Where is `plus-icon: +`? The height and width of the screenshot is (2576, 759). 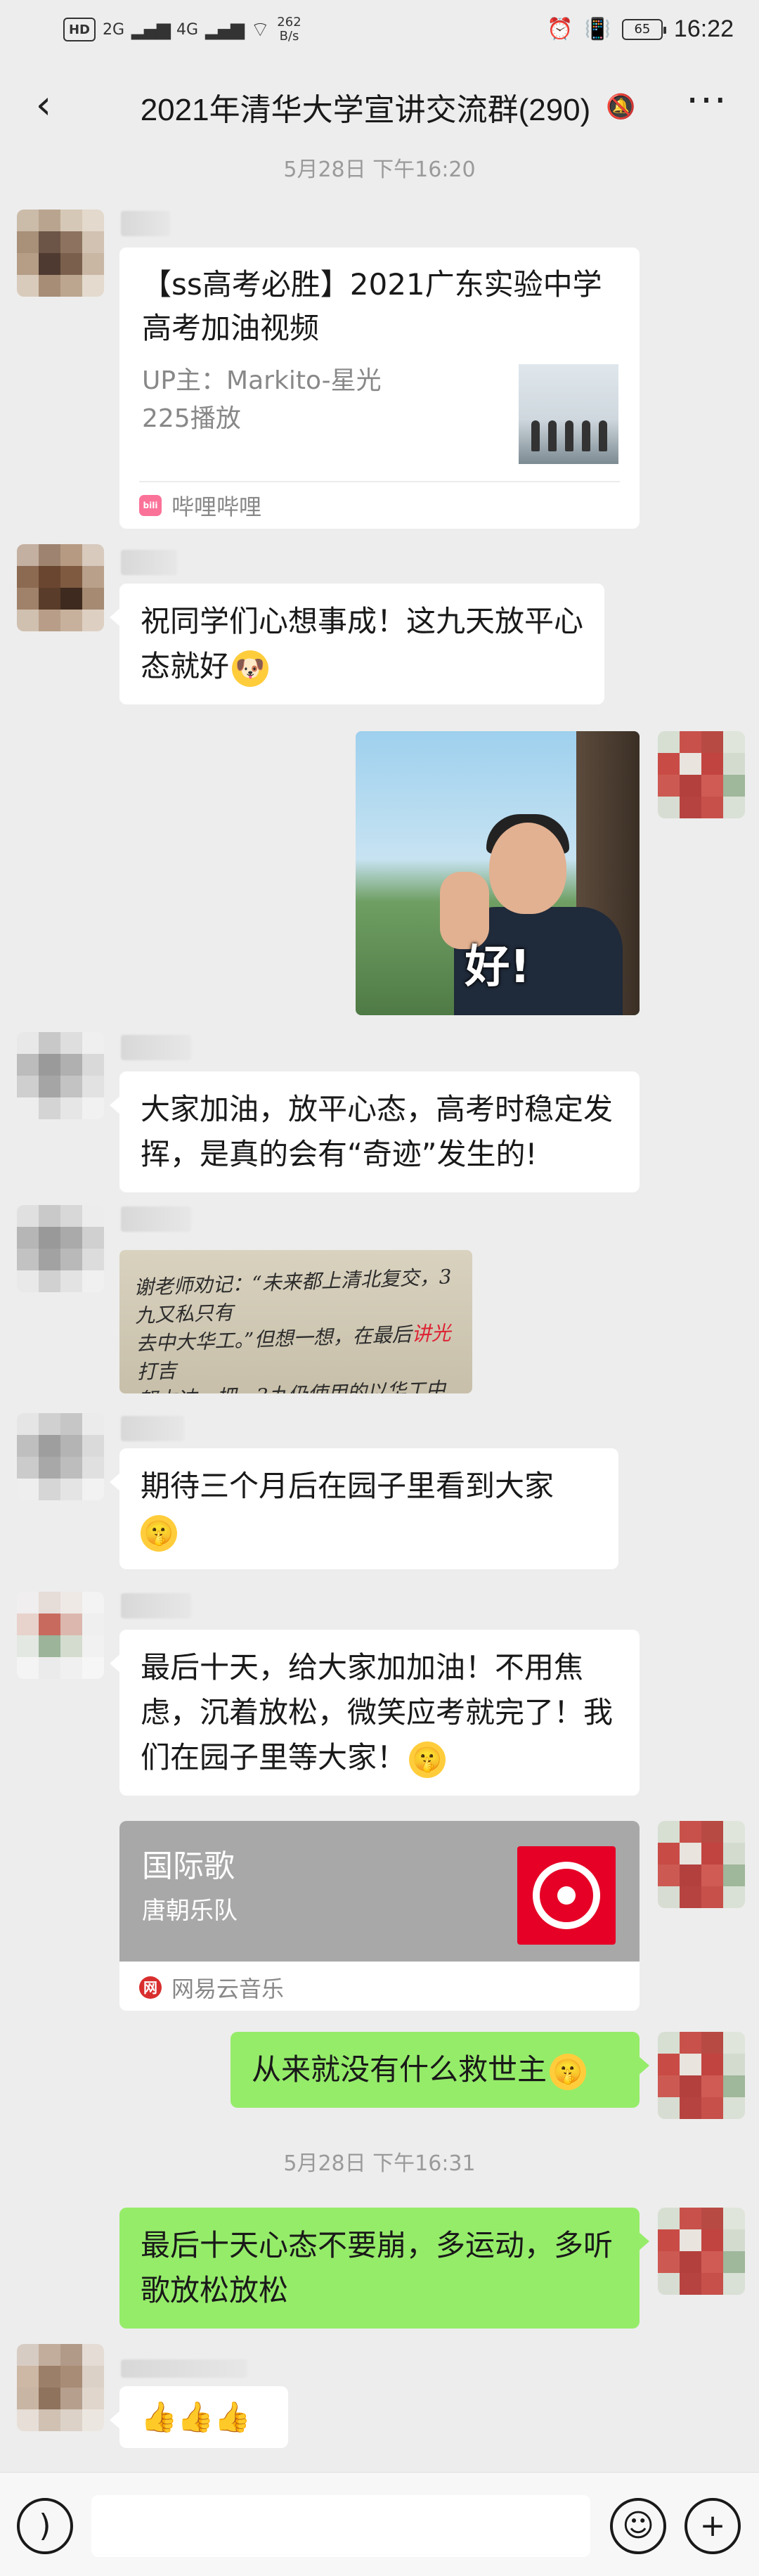 plus-icon: + is located at coordinates (712, 2526).